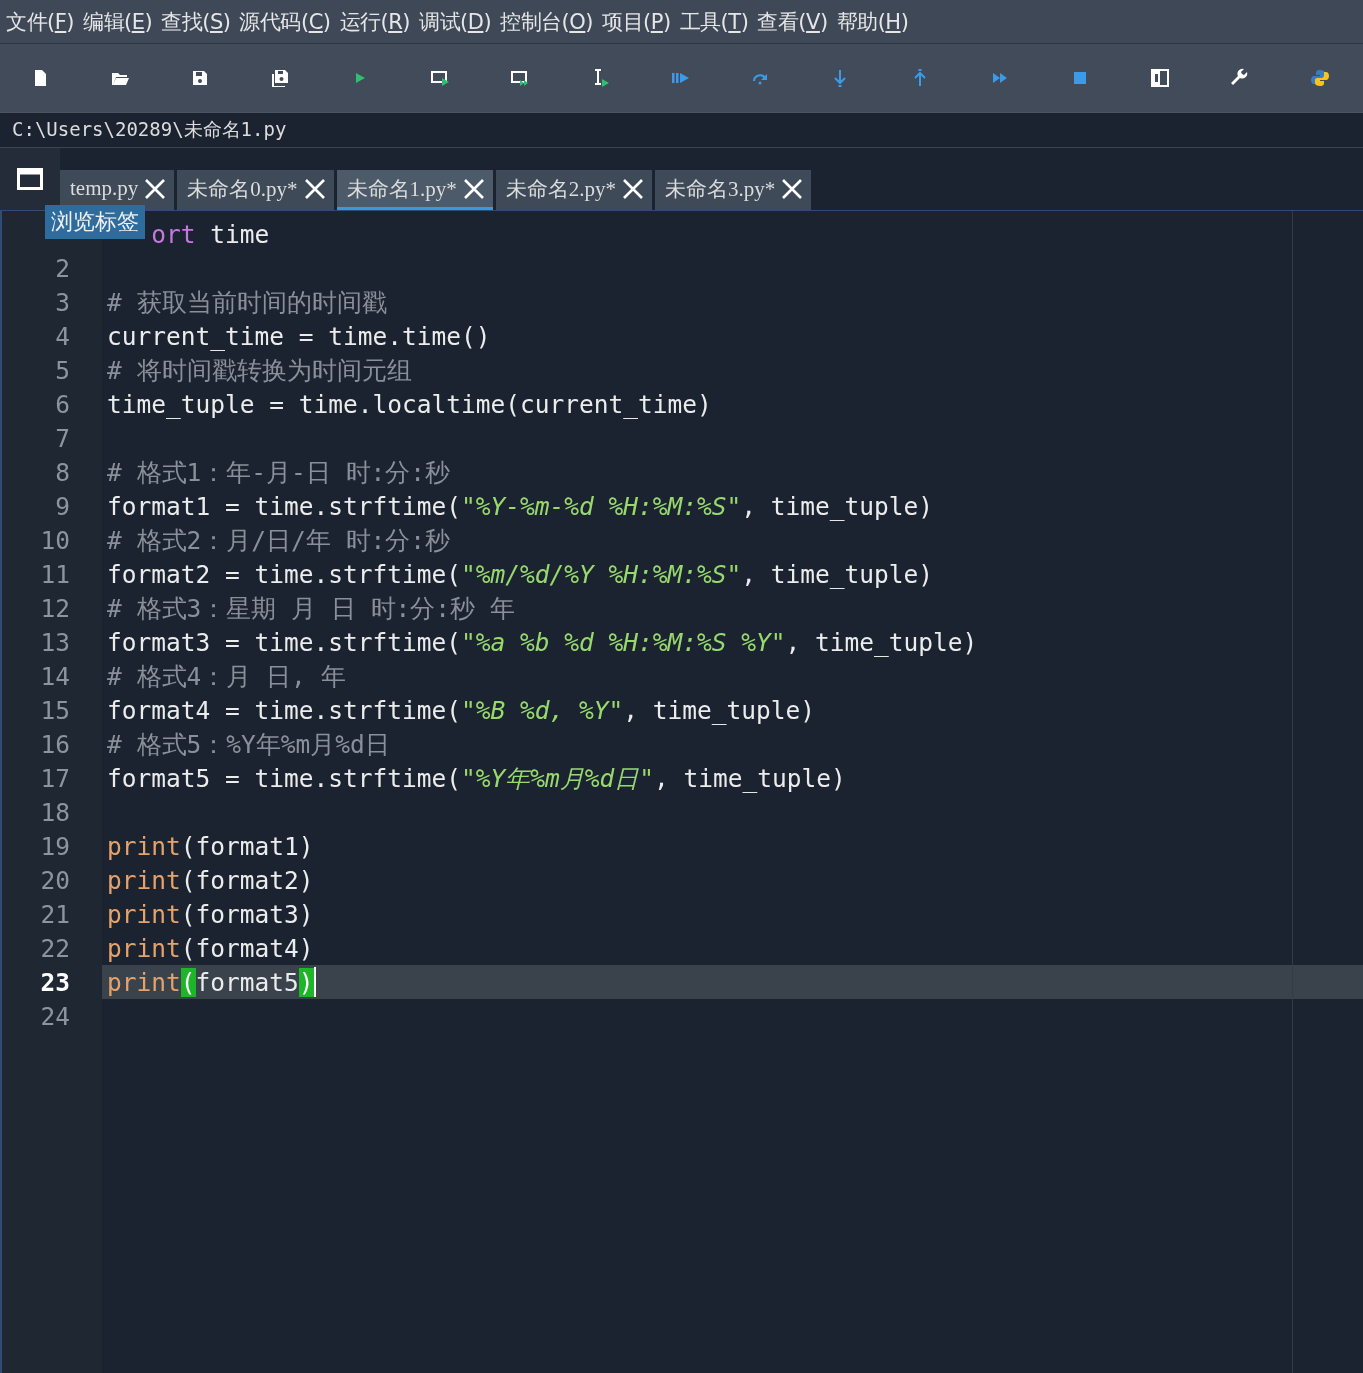  What do you see at coordinates (409, 404) in the screenshot?
I see `code-text: time_tuple = time.localtime(current_time)` at bounding box center [409, 404].